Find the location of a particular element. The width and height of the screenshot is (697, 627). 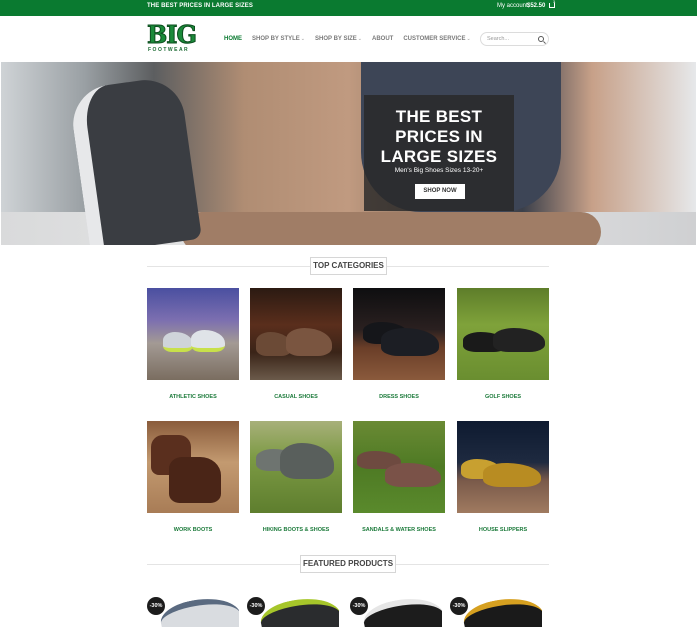

category-label-dress: DRESS SHOES is located at coordinates (399, 397).